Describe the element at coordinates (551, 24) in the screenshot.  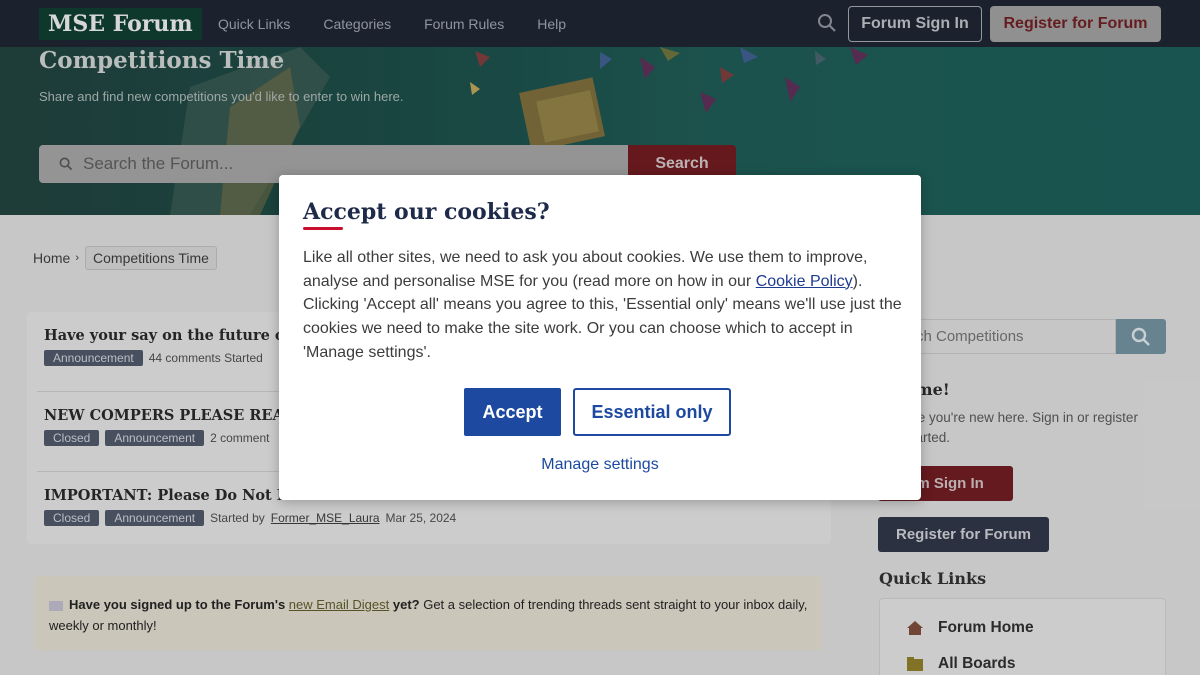
I see `nav-help: Help` at that location.